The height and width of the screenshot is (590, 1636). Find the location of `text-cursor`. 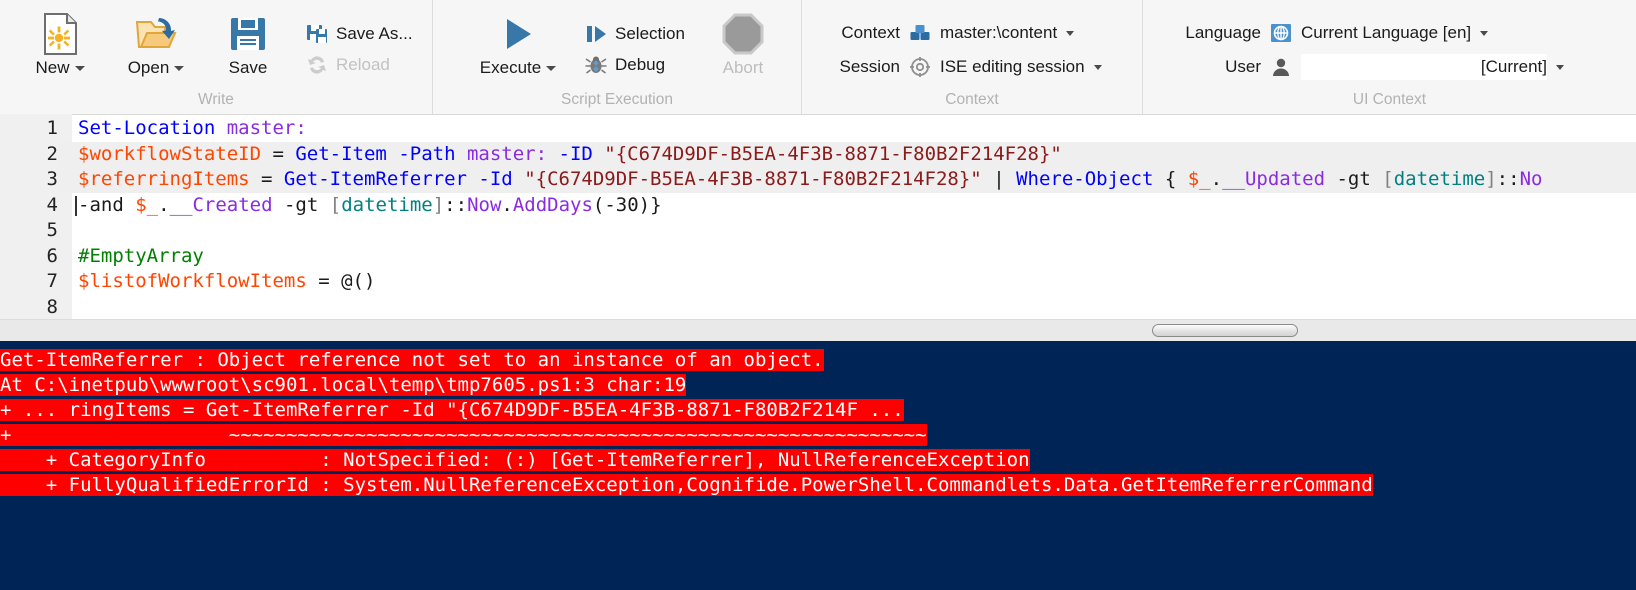

text-cursor is located at coordinates (76, 205).